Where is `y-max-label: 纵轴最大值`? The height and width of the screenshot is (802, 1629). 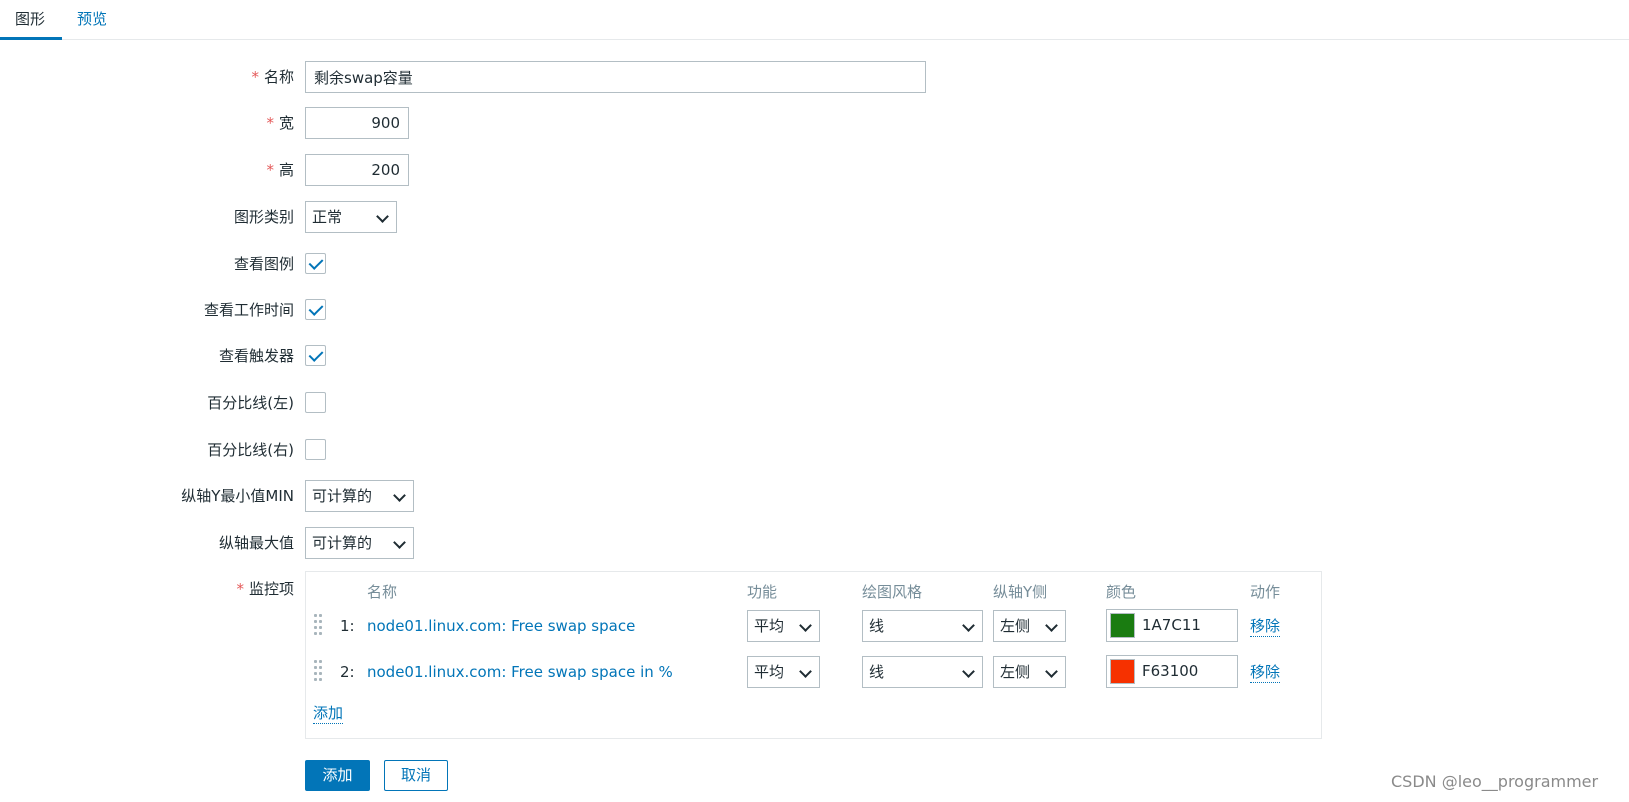 y-max-label: 纵轴最大值 is located at coordinates (256, 543).